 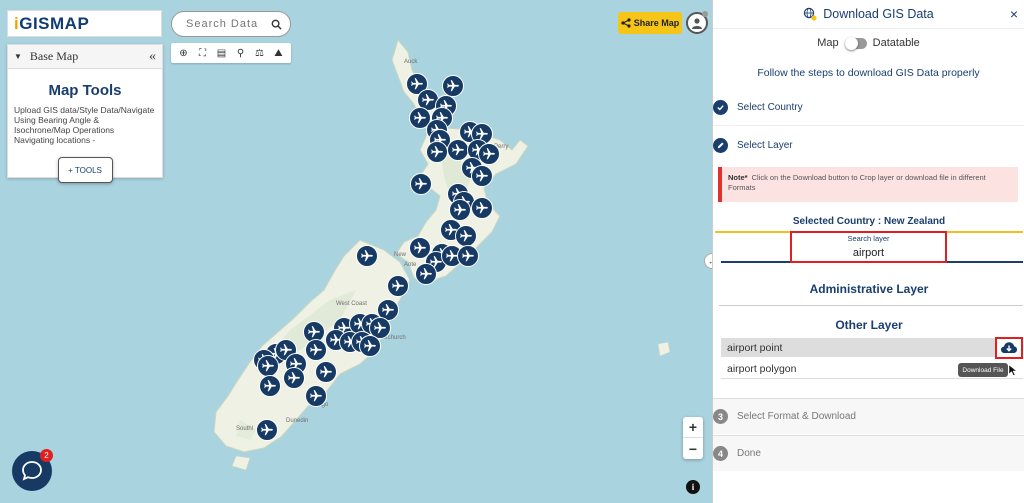 I want to click on place-label: New, so click(x=400, y=255).